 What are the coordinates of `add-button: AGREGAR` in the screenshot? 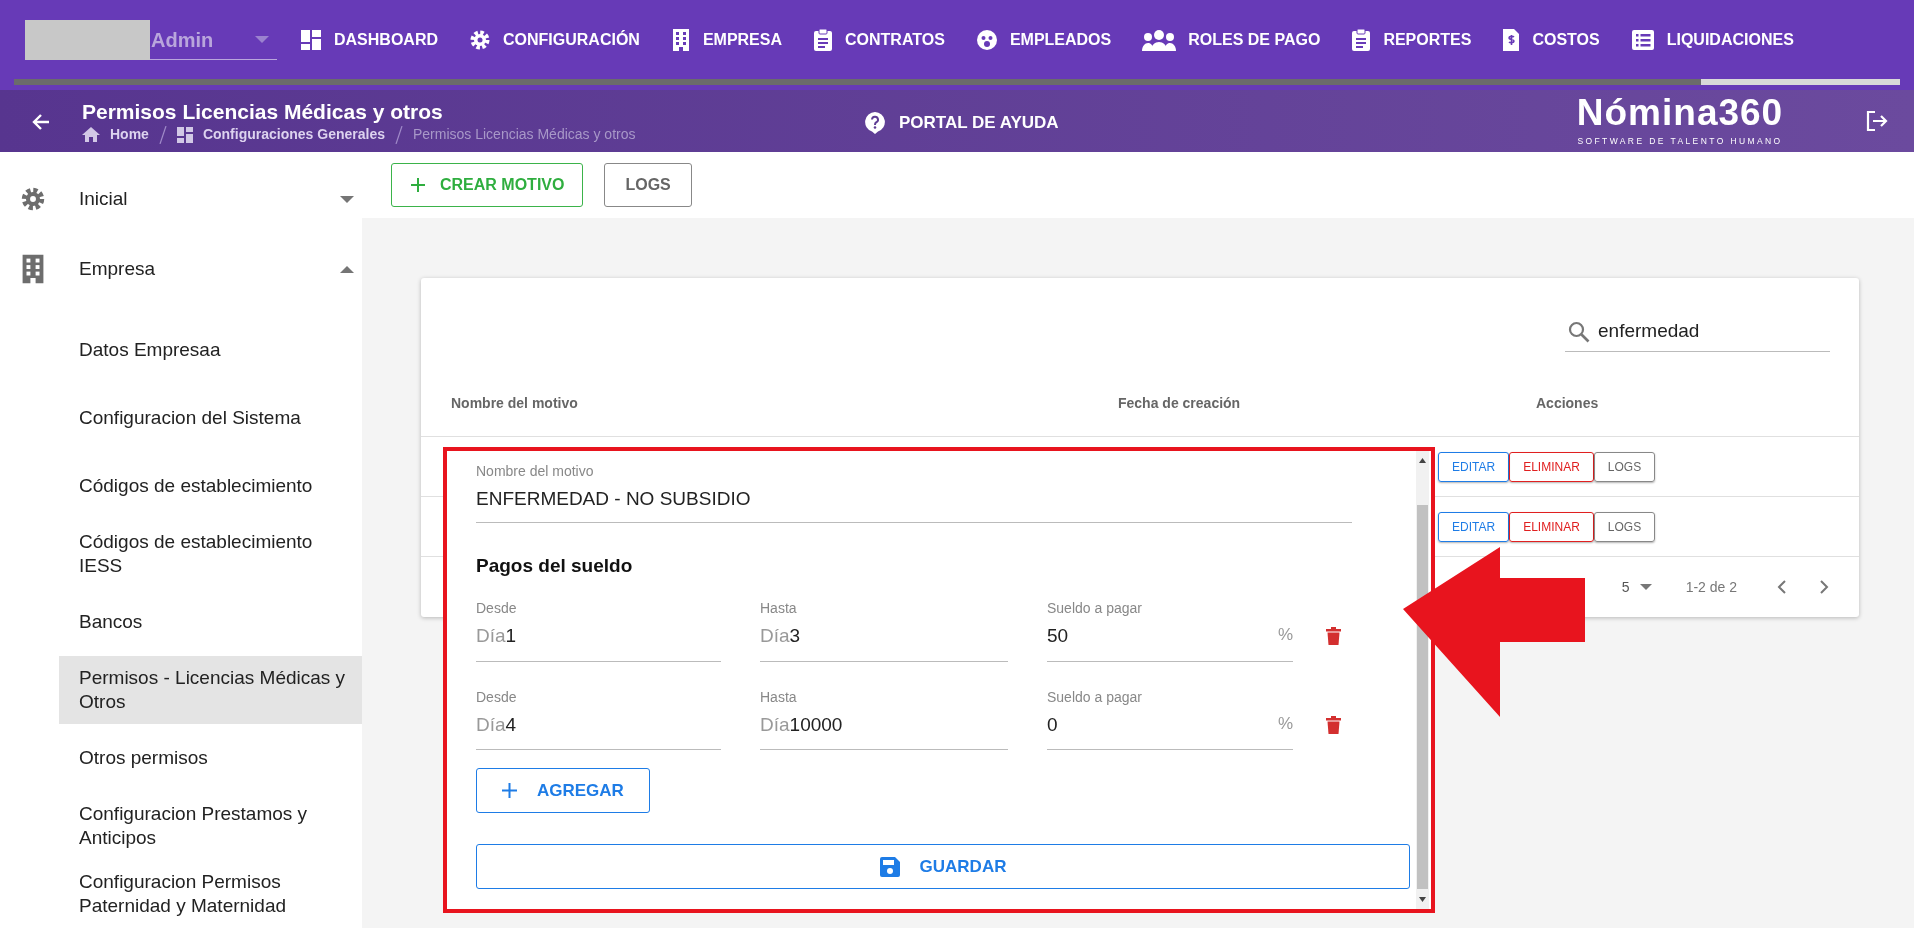 It's located at (563, 790).